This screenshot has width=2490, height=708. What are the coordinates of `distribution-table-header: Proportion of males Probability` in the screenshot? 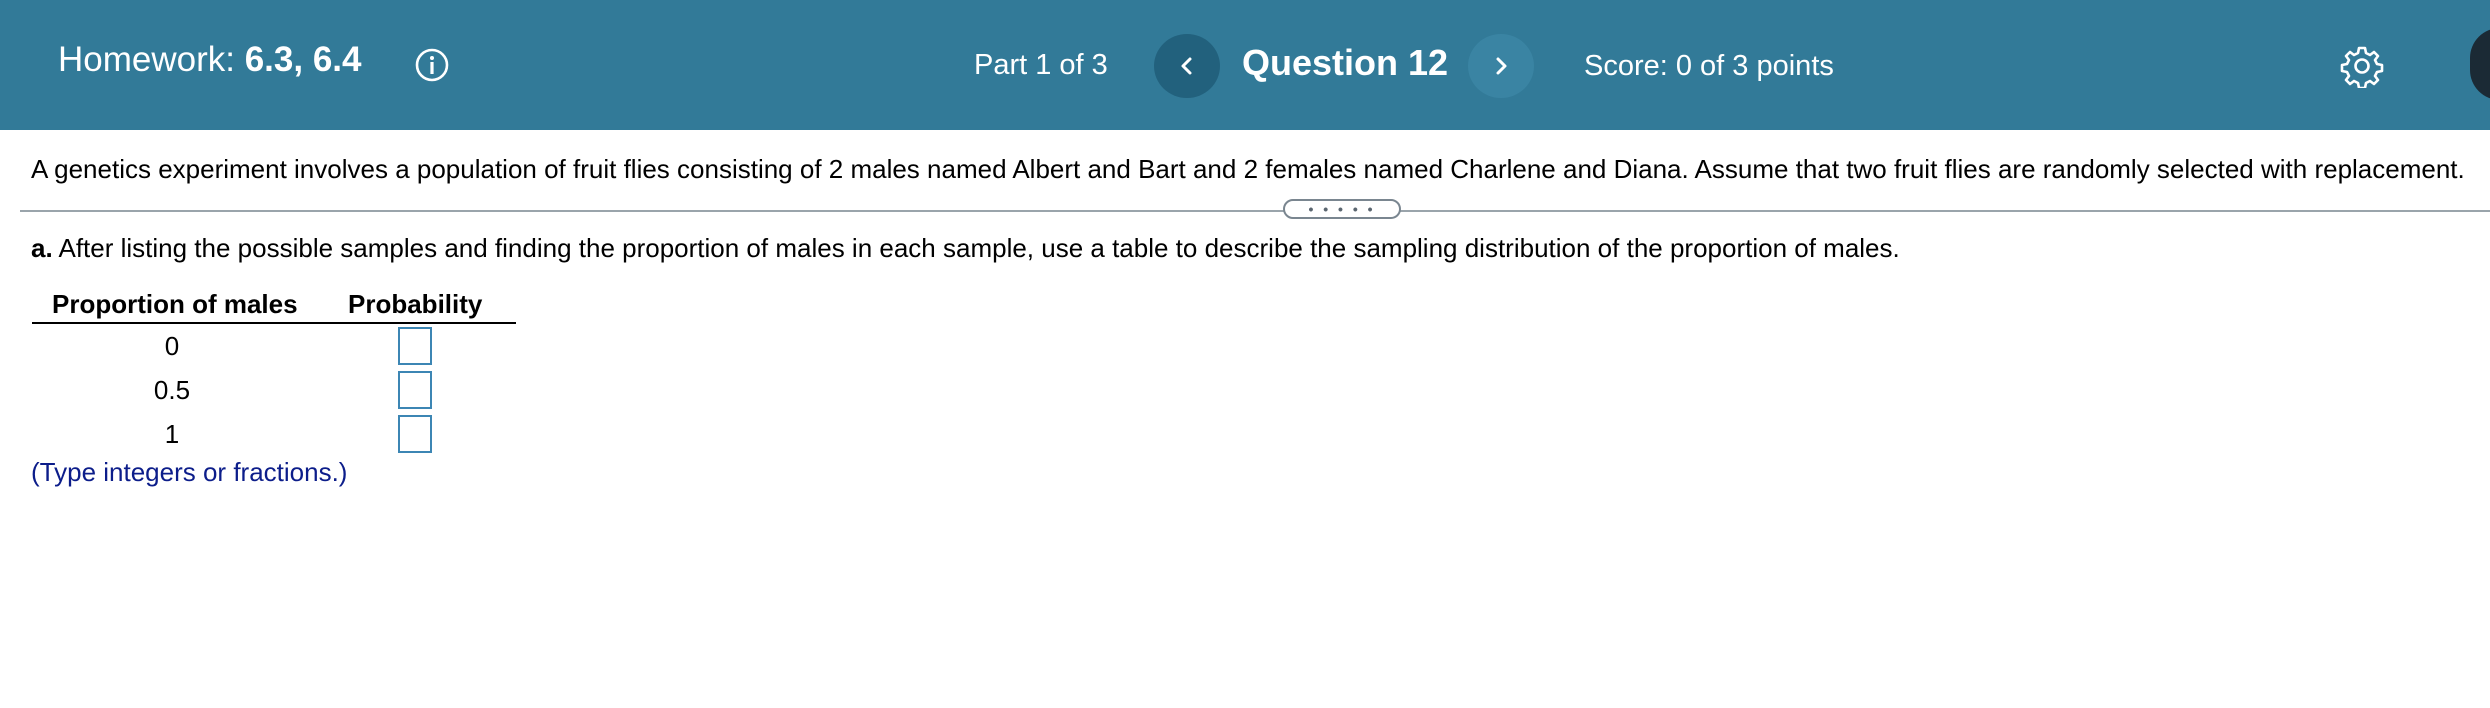 It's located at (274, 305).